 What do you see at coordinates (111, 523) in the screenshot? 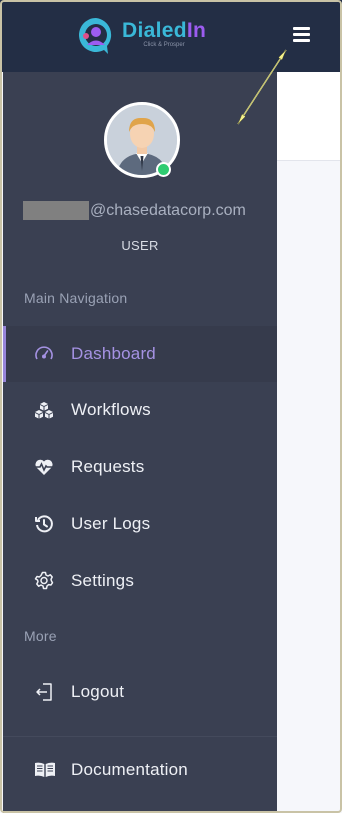
I see `sidebar-item-label: User Logs` at bounding box center [111, 523].